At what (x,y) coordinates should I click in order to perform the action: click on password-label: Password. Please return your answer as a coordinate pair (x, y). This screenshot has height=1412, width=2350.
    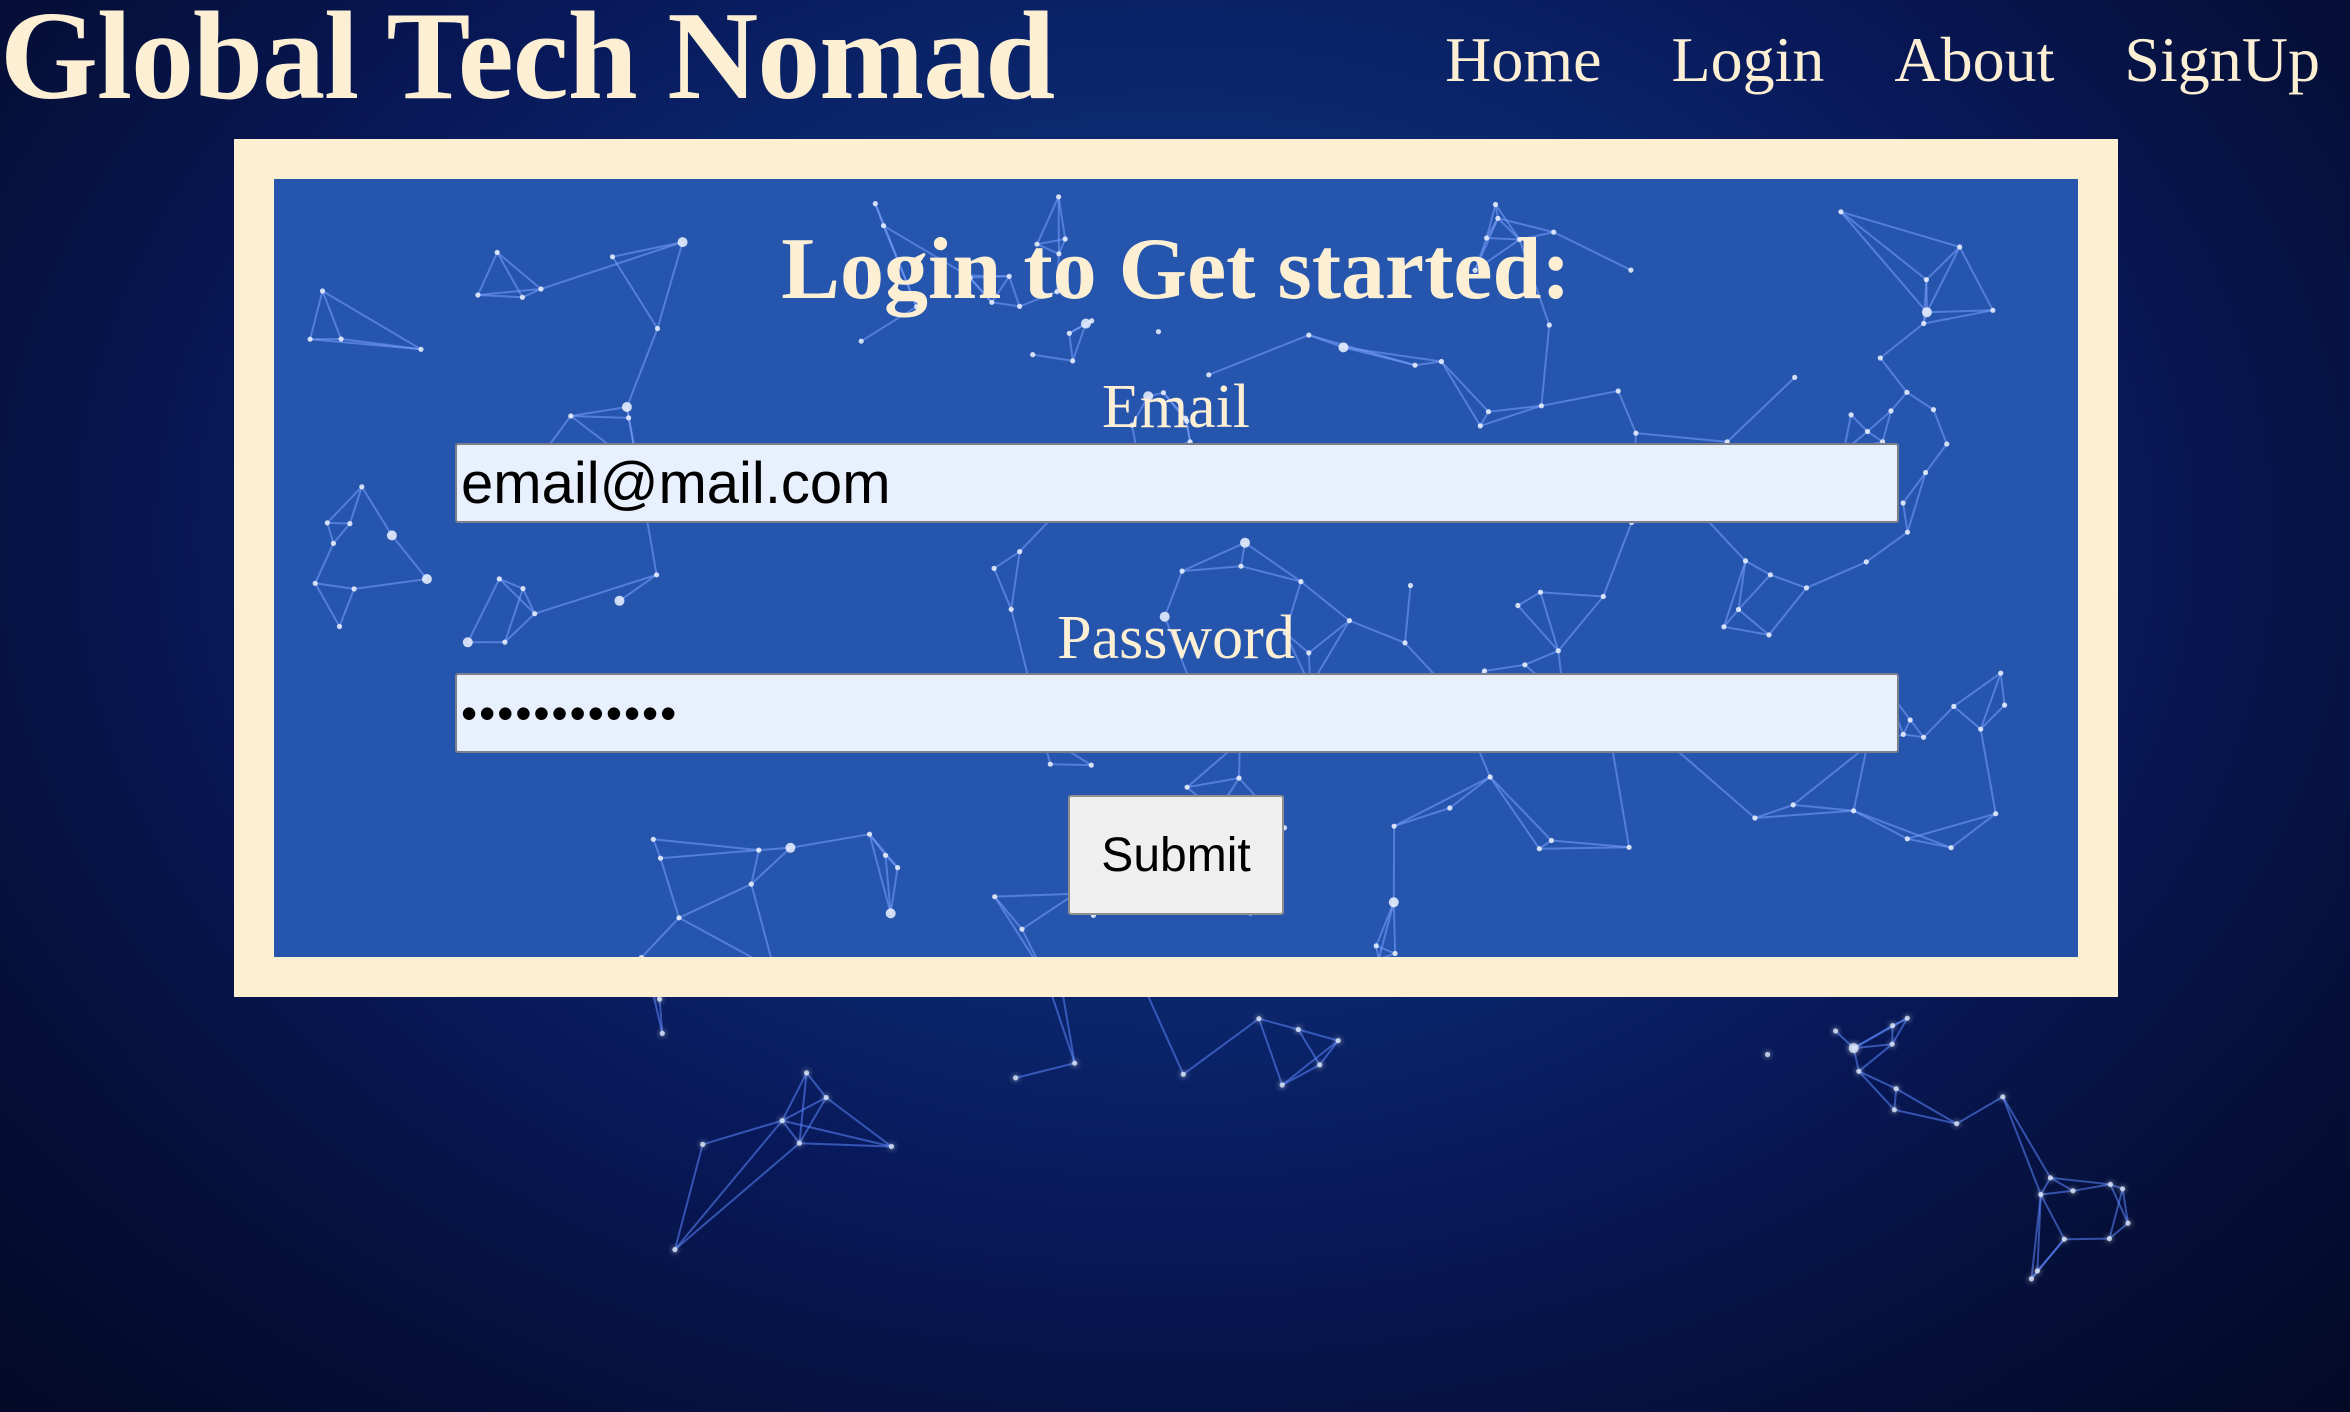
    Looking at the image, I should click on (1176, 638).